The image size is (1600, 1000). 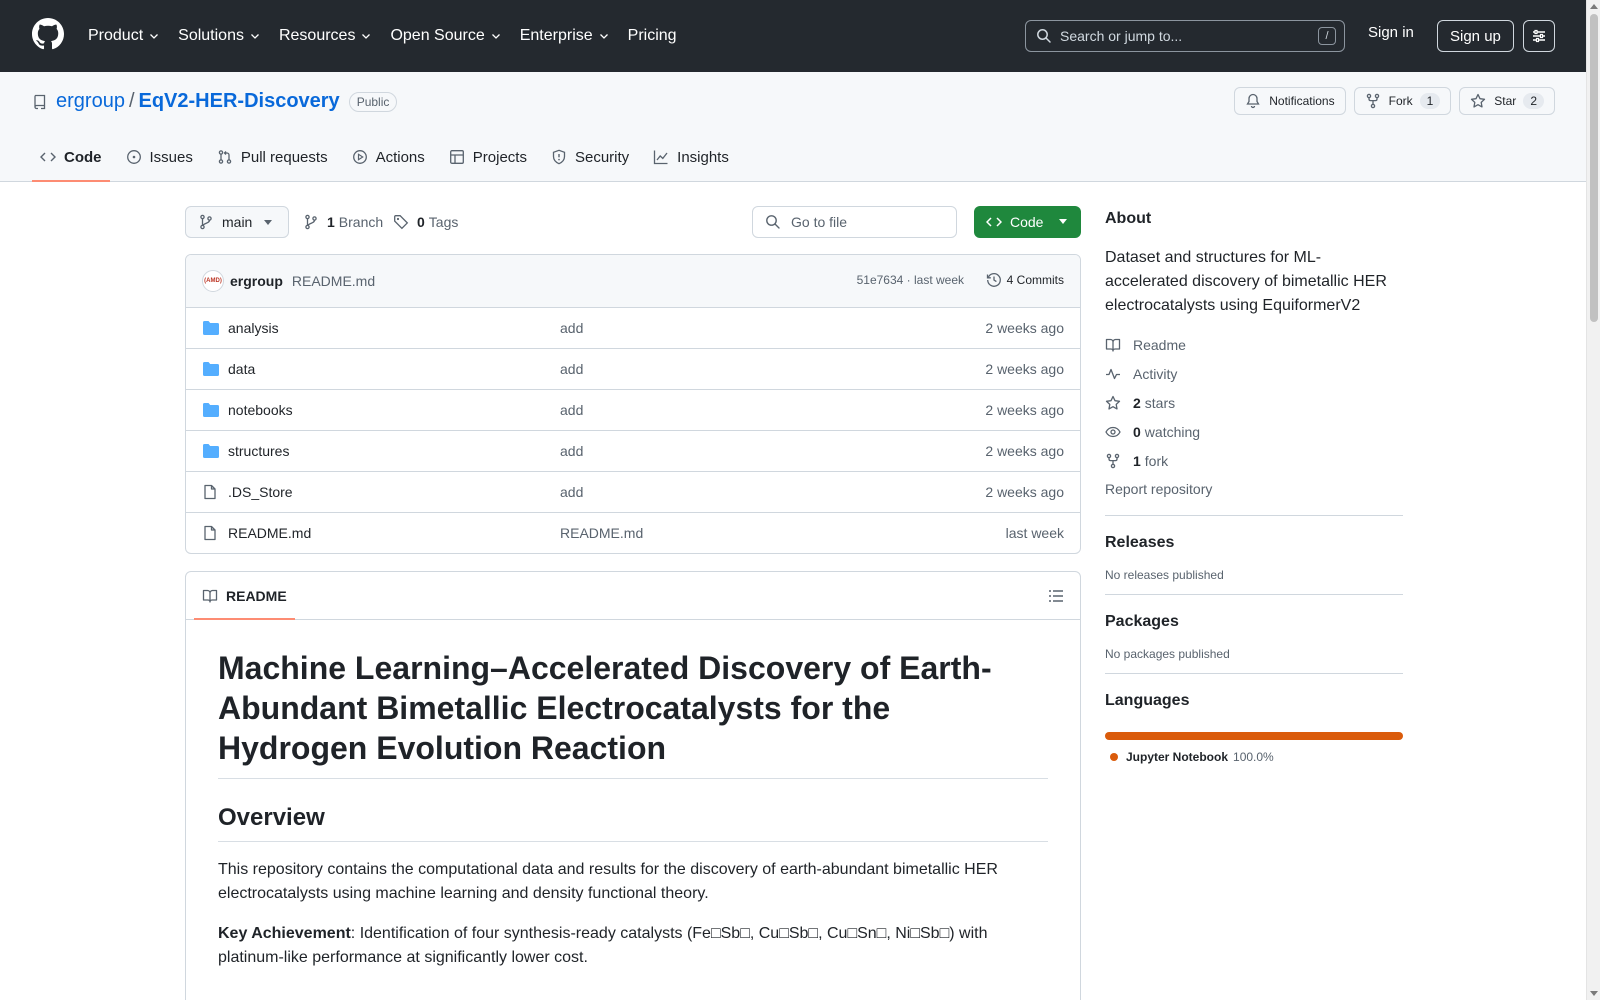 I want to click on book-icon, so click(x=210, y=596).